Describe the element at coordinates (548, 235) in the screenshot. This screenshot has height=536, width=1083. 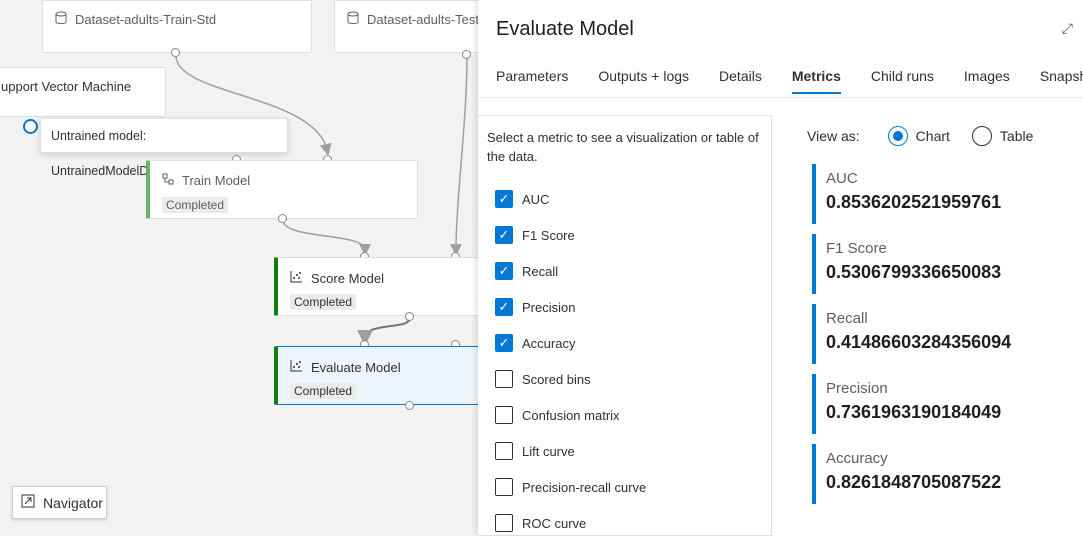
I see `metric-option-label: F1 Score` at that location.